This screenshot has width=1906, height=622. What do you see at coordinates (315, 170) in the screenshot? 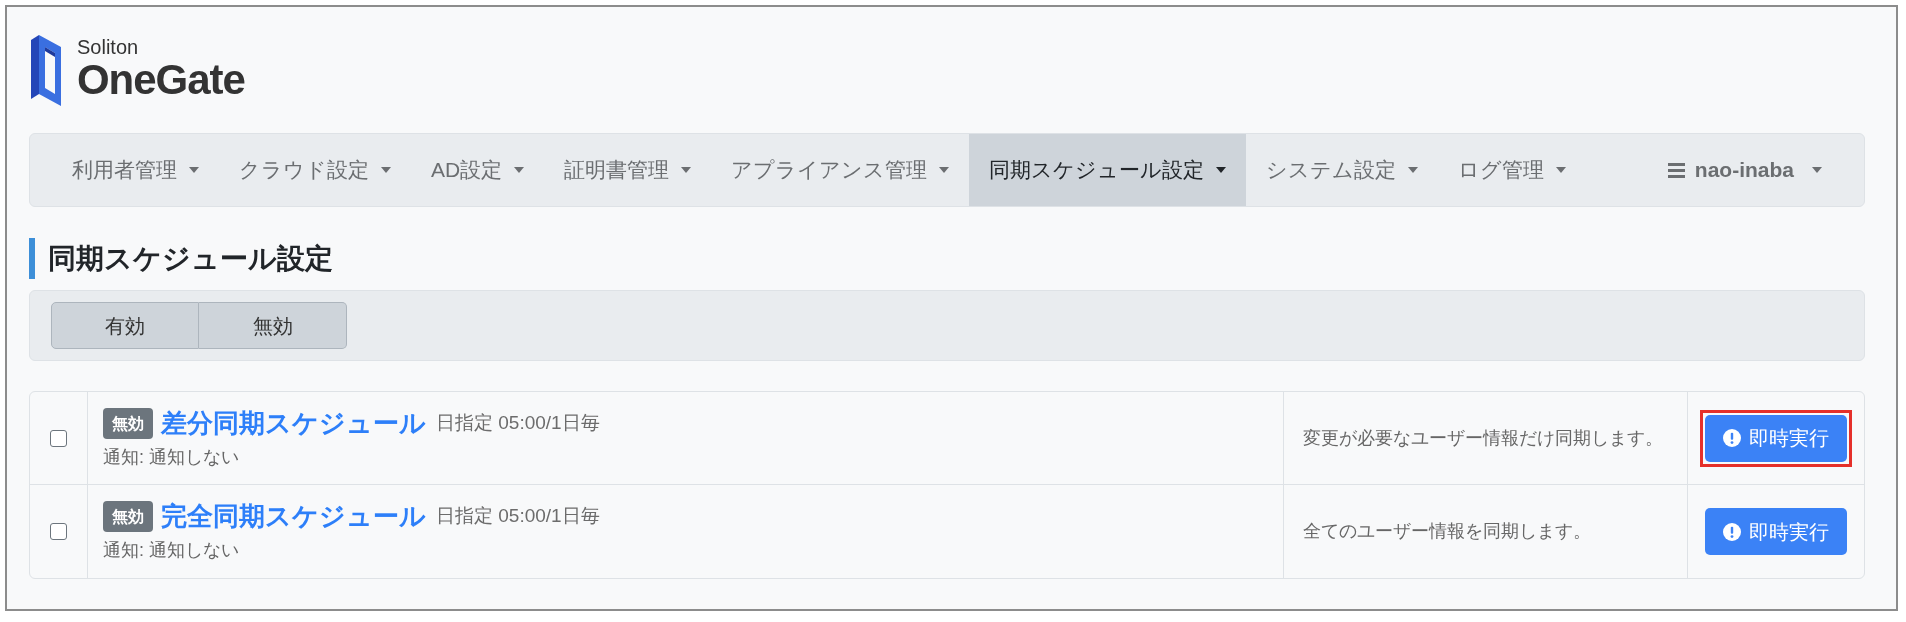
I see `nav-menu-item: クラウド設定` at bounding box center [315, 170].